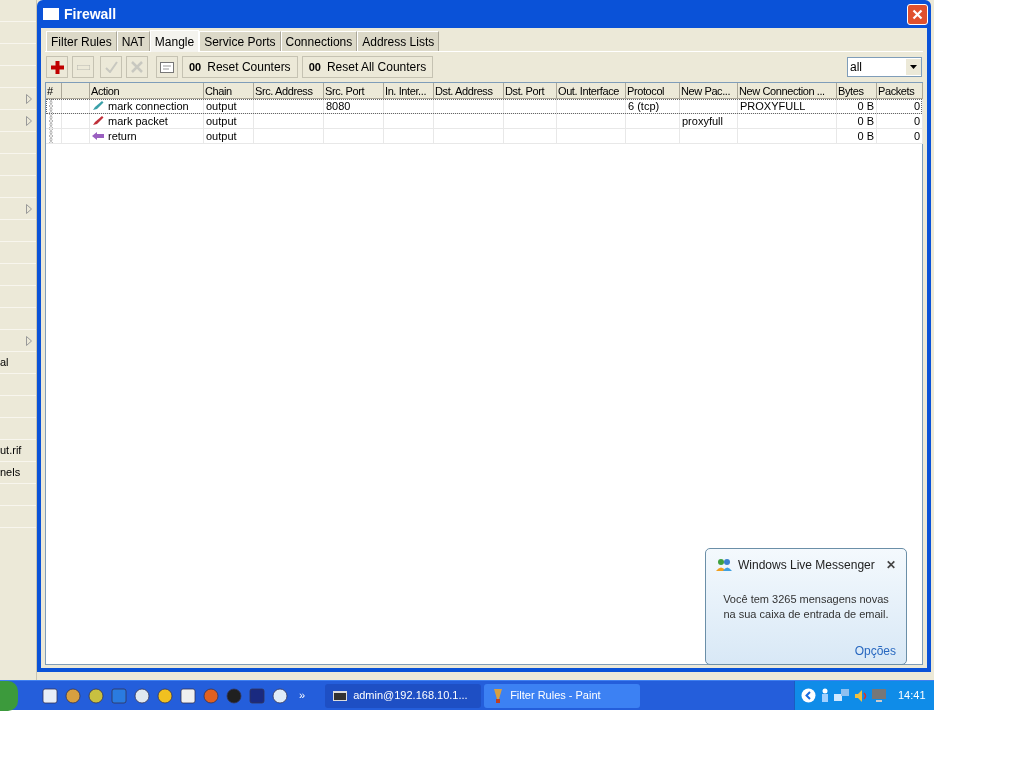 The width and height of the screenshot is (1024, 768). Describe the element at coordinates (806, 607) in the screenshot. I see `notification-message: Você tem 3265 mensagens novas na sua caixa de entrada de email.` at that location.